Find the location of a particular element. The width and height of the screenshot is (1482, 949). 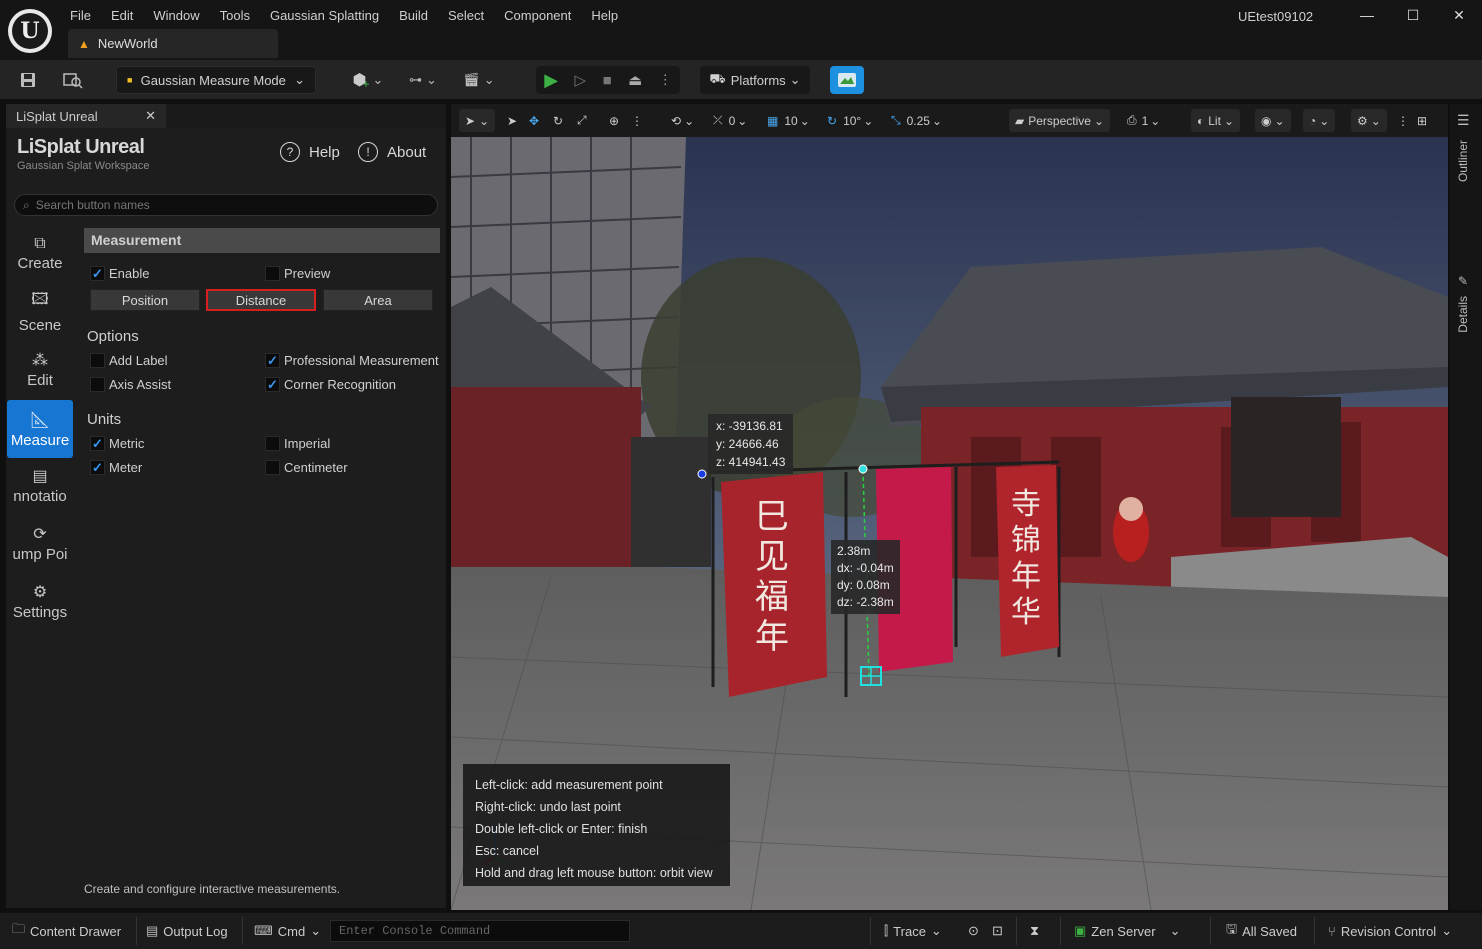

professional-measurement-checkbox: ✓ Professional Measurement is located at coordinates (352, 360).